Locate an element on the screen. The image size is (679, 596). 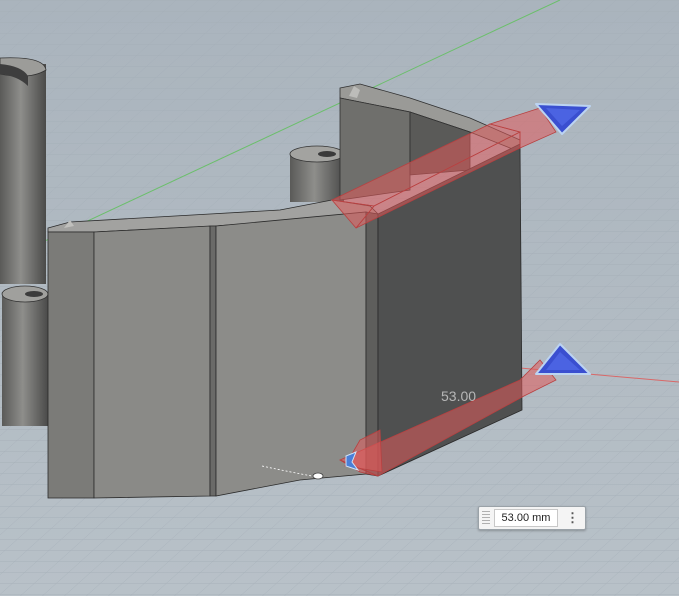
dimension-overlay-label: 53.00 is located at coordinates (458, 396).